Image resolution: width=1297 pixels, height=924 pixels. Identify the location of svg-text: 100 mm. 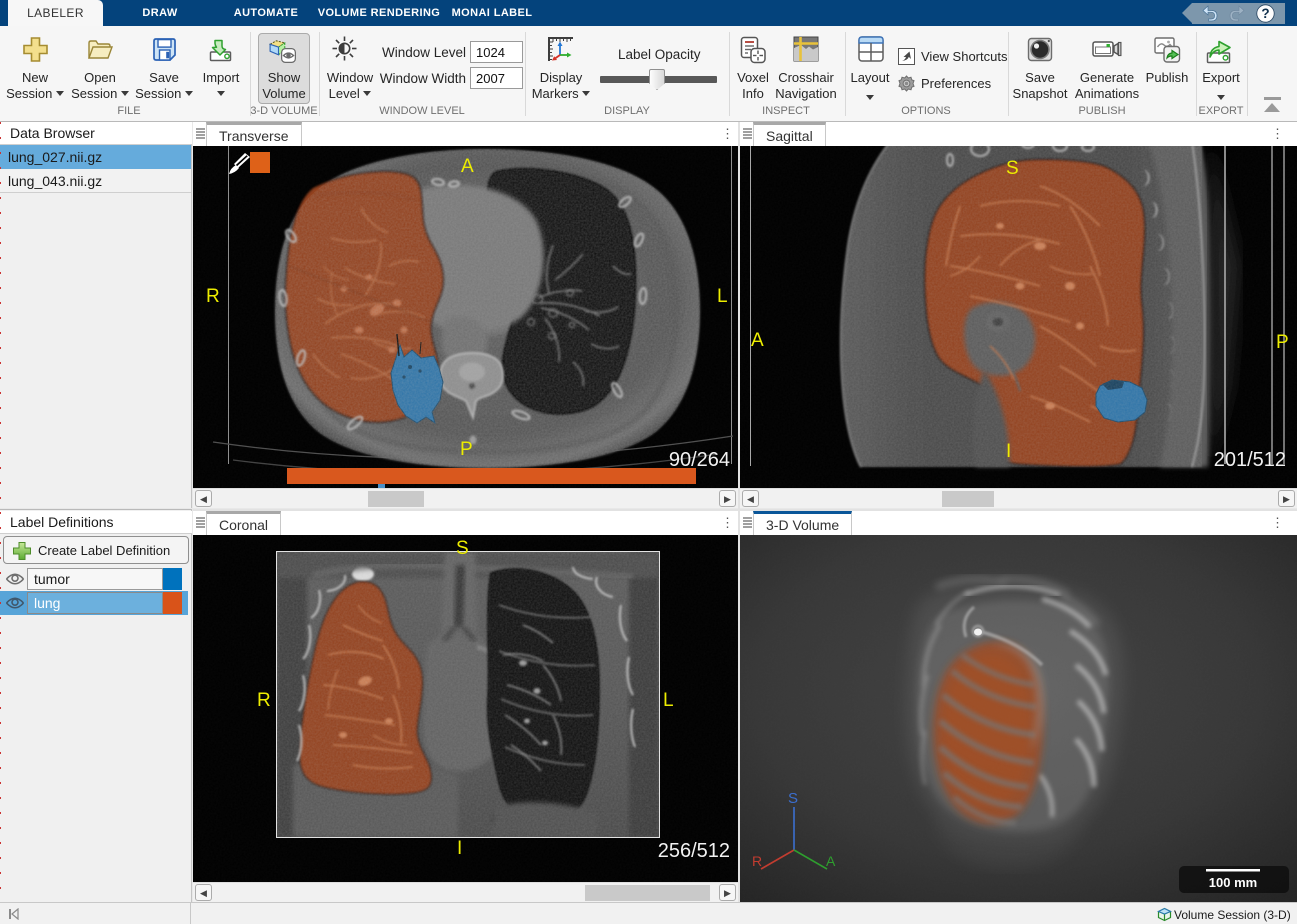
(1233, 882).